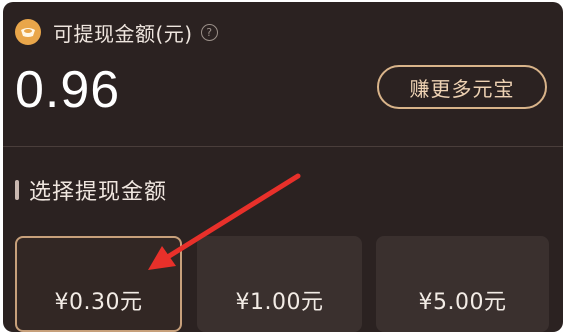 The height and width of the screenshot is (332, 568). Describe the element at coordinates (17, 190) in the screenshot. I see `title-accent-bar` at that location.